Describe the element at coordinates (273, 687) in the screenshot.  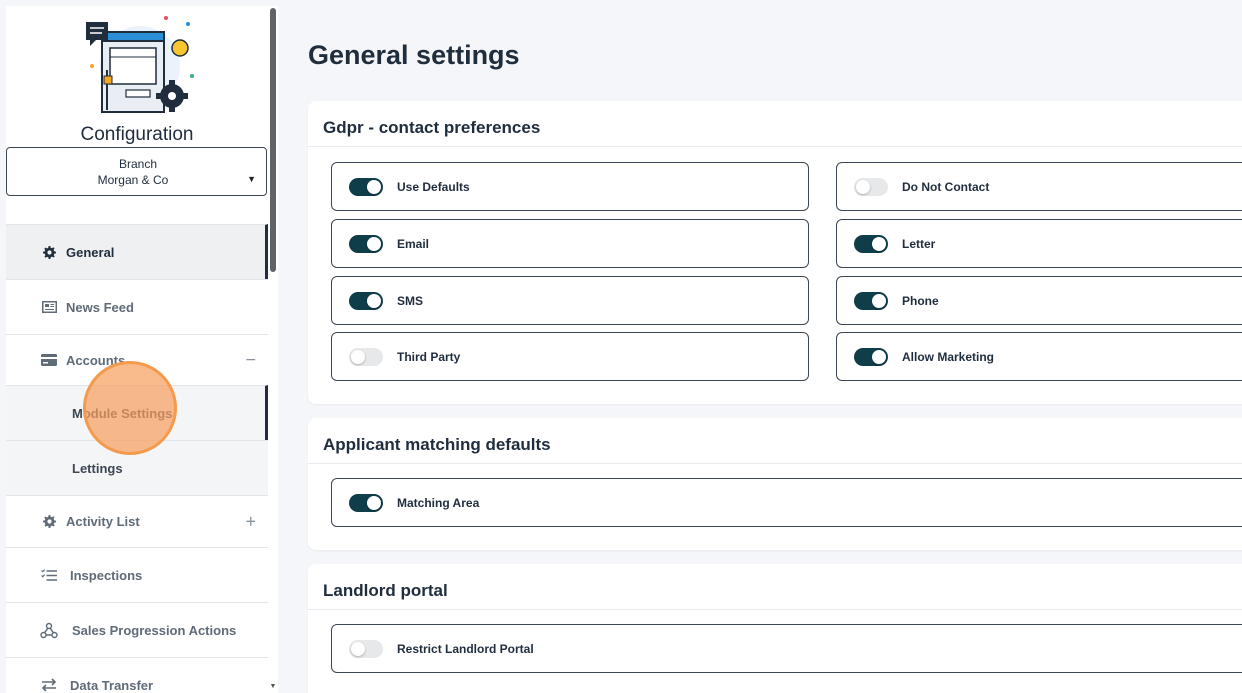
I see `scroll-down-arrow-icon: ▼` at that location.